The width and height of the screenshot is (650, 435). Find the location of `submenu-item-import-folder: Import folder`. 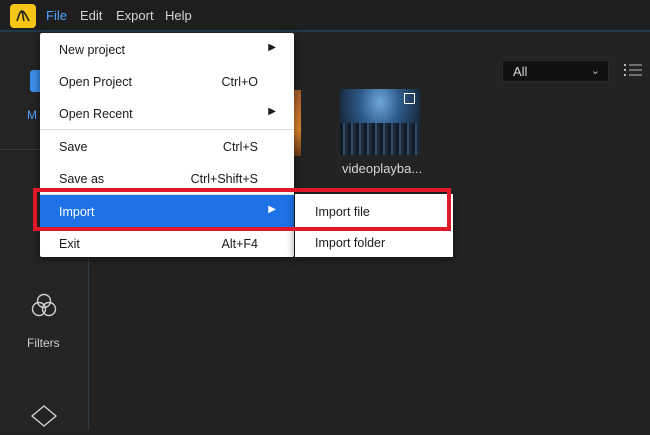

submenu-item-import-folder: Import folder is located at coordinates (374, 241).